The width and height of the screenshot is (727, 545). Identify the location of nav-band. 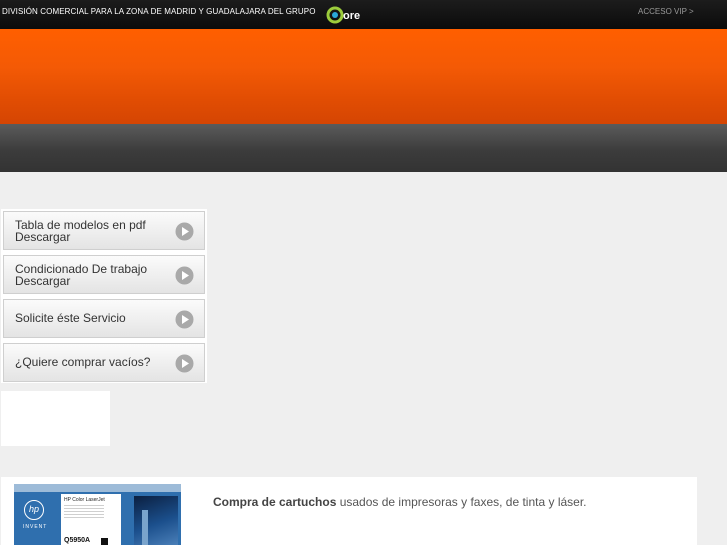
(363, 148).